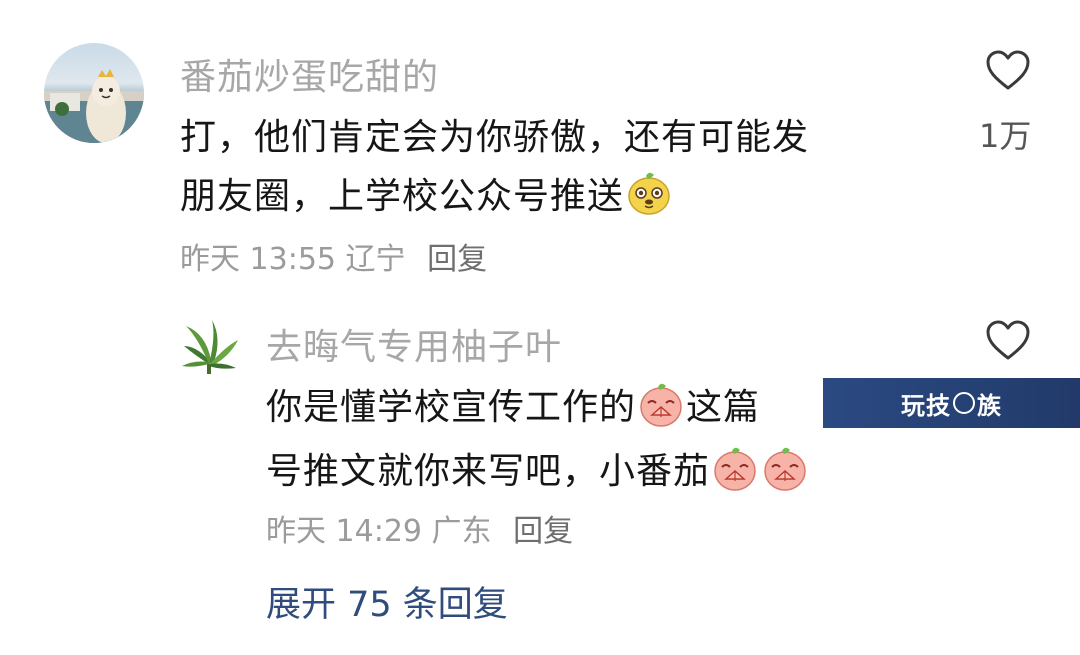 This screenshot has height=655, width=1080. What do you see at coordinates (414, 344) in the screenshot?
I see `replier-username: 去晦气专用柚子叶` at bounding box center [414, 344].